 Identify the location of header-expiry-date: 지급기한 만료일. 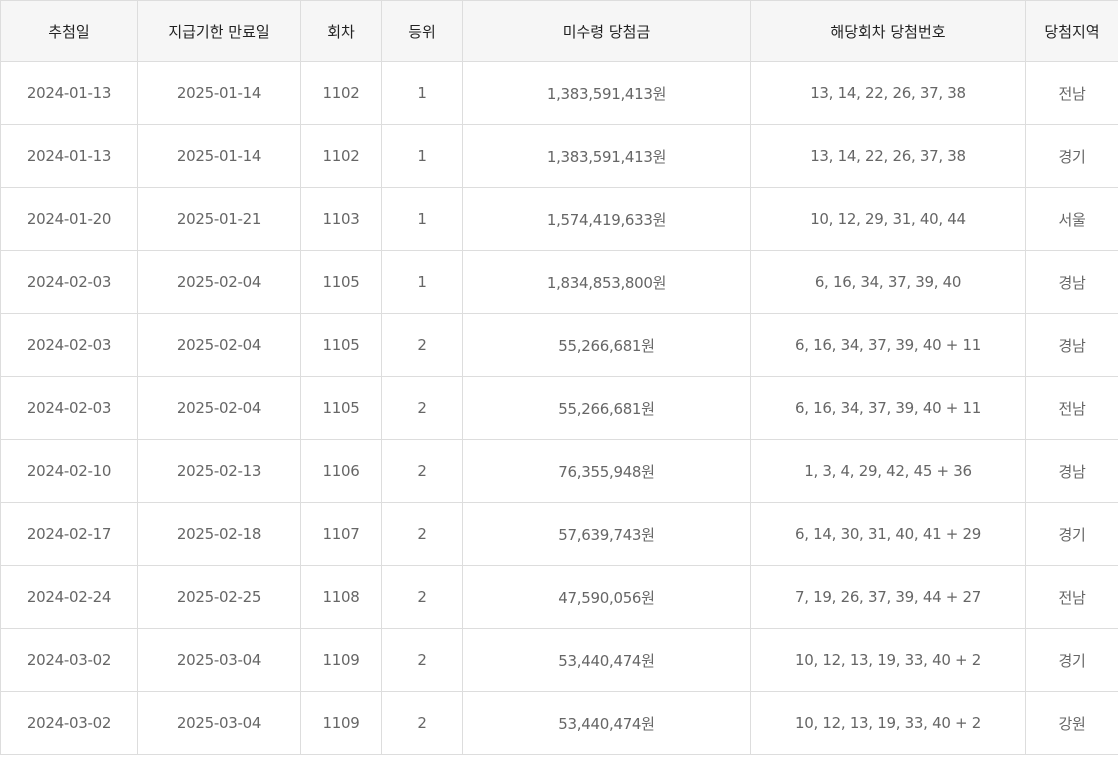
(219, 31).